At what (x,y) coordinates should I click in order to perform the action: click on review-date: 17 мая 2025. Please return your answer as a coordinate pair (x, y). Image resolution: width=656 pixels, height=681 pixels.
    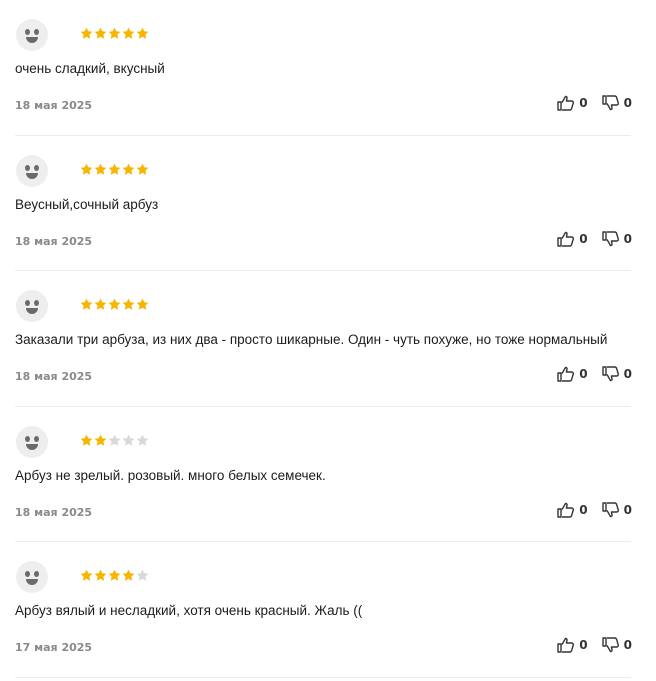
    Looking at the image, I should click on (54, 647).